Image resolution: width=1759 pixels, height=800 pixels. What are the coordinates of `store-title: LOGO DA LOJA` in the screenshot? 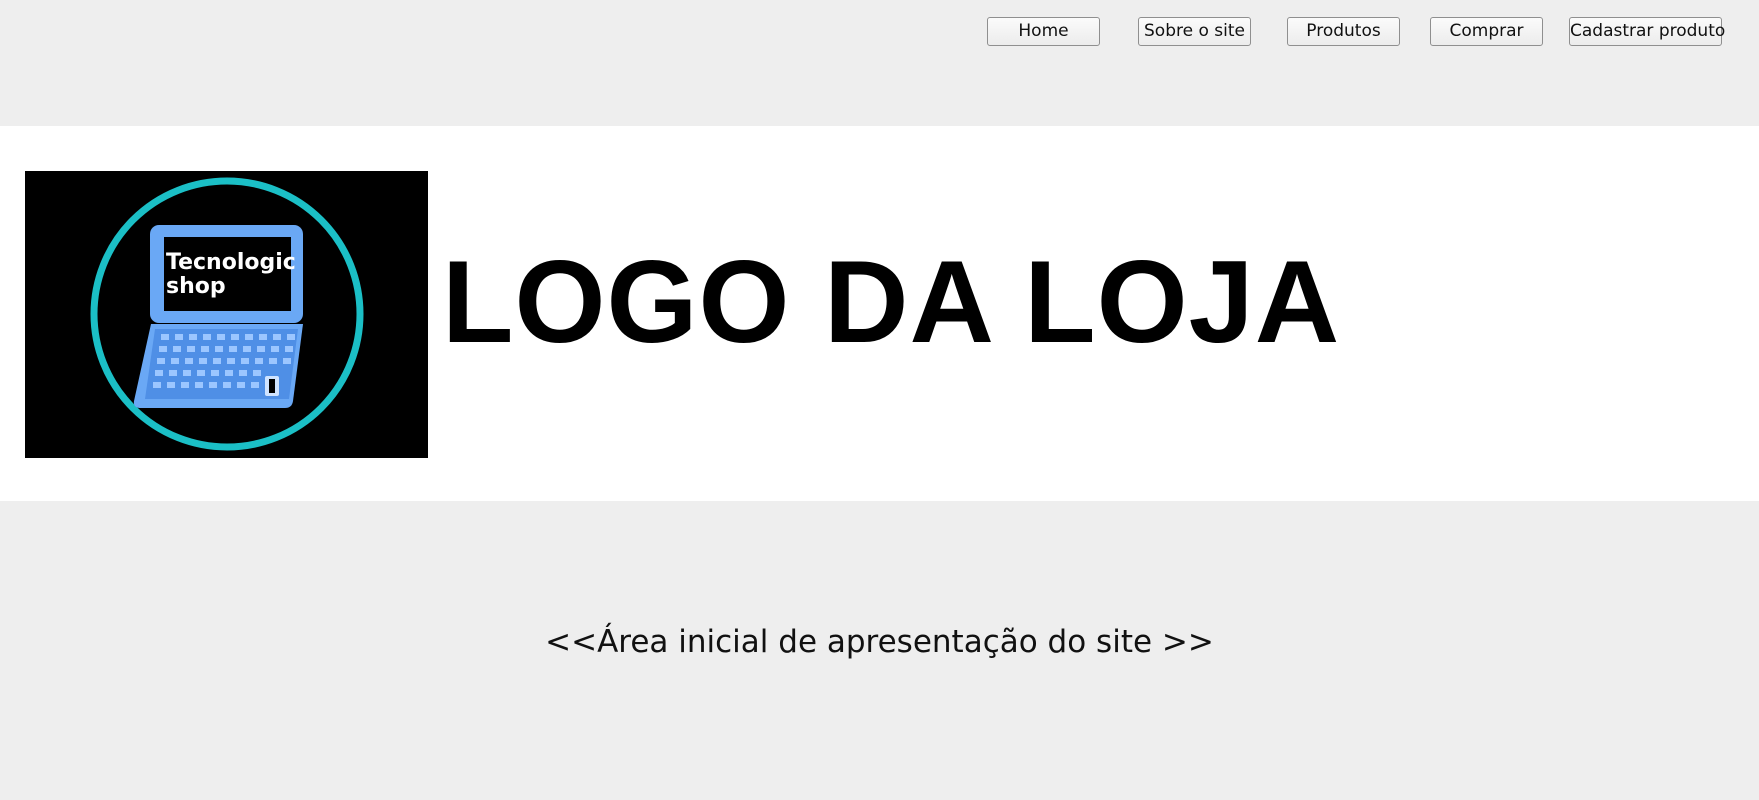 It's located at (891, 301).